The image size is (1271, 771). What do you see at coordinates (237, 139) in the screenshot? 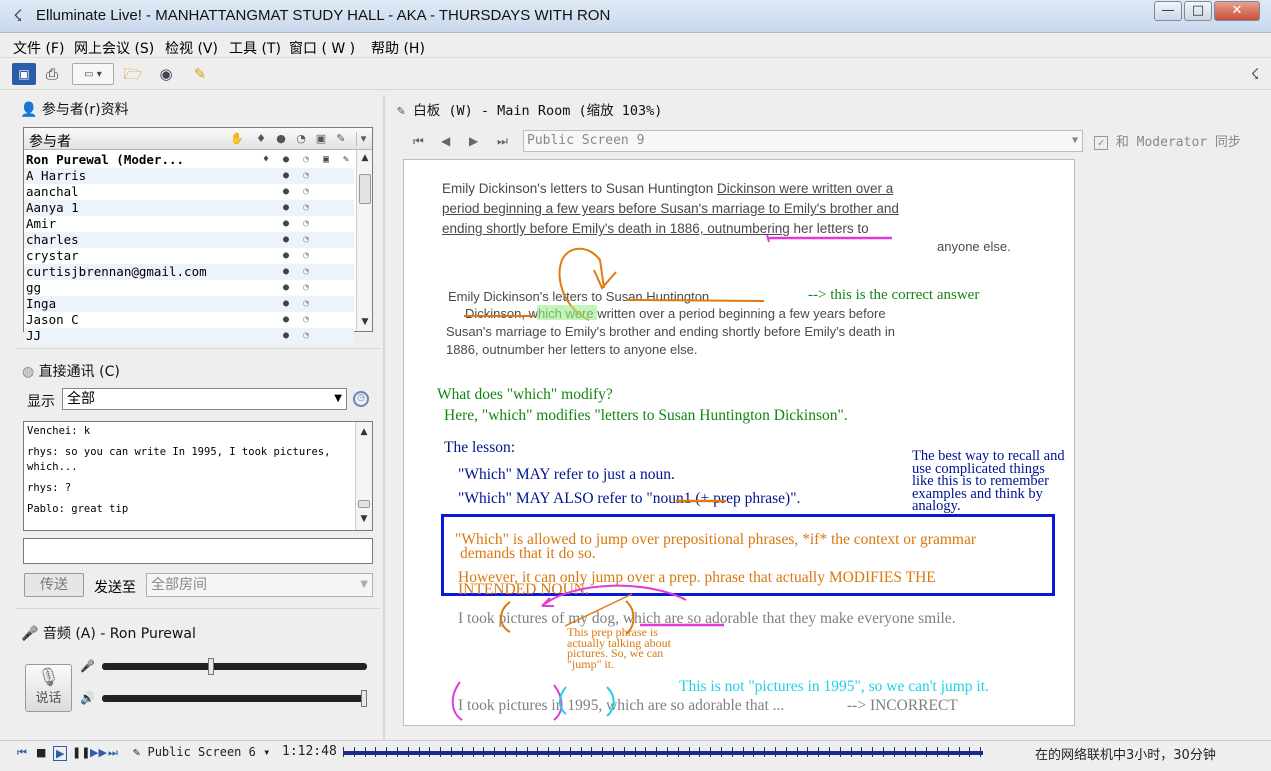
I see `raise-hand-icon: ✋` at bounding box center [237, 139].